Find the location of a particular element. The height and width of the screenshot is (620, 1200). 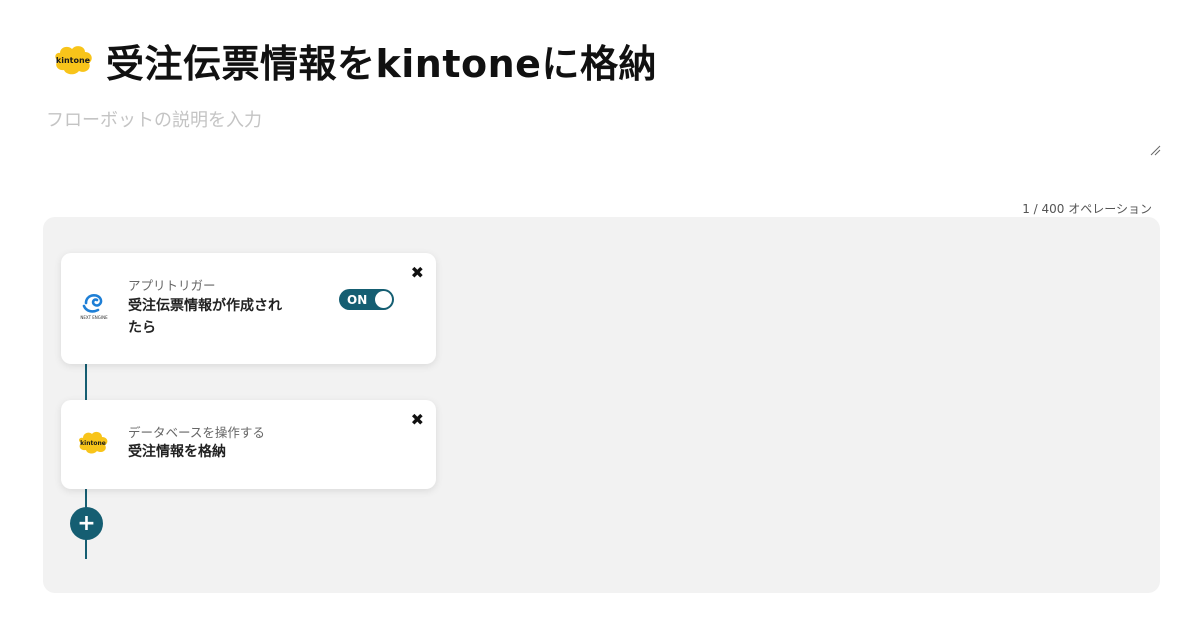

next-engine-logo-icon: NEXT ENGINE is located at coordinates (94, 306).